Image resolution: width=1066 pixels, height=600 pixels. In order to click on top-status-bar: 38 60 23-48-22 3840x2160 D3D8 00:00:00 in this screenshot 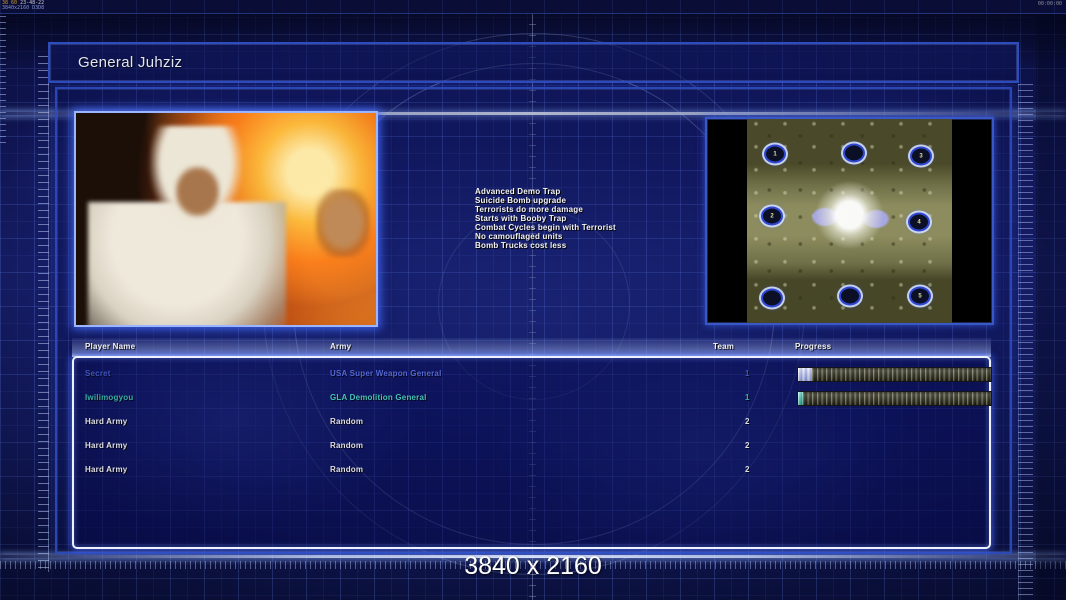, I will do `click(533, 7)`.